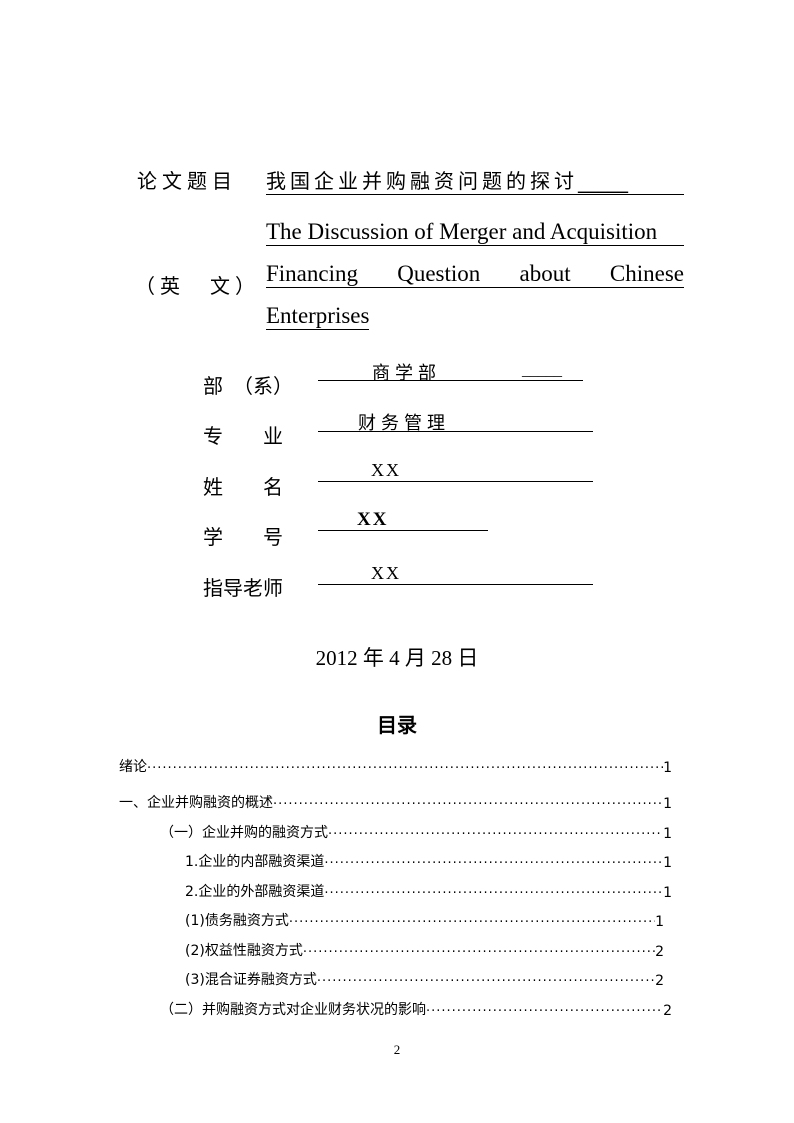 This screenshot has height=1123, width=794. What do you see at coordinates (603, 181) in the screenshot?
I see `title-cn-suffix: _____` at bounding box center [603, 181].